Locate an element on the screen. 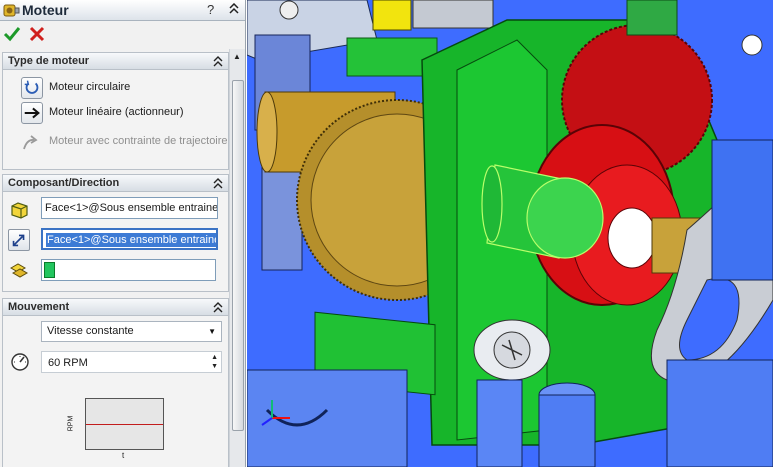  option-label: Moteur avec contrainte de trajectoire is located at coordinates (138, 141).